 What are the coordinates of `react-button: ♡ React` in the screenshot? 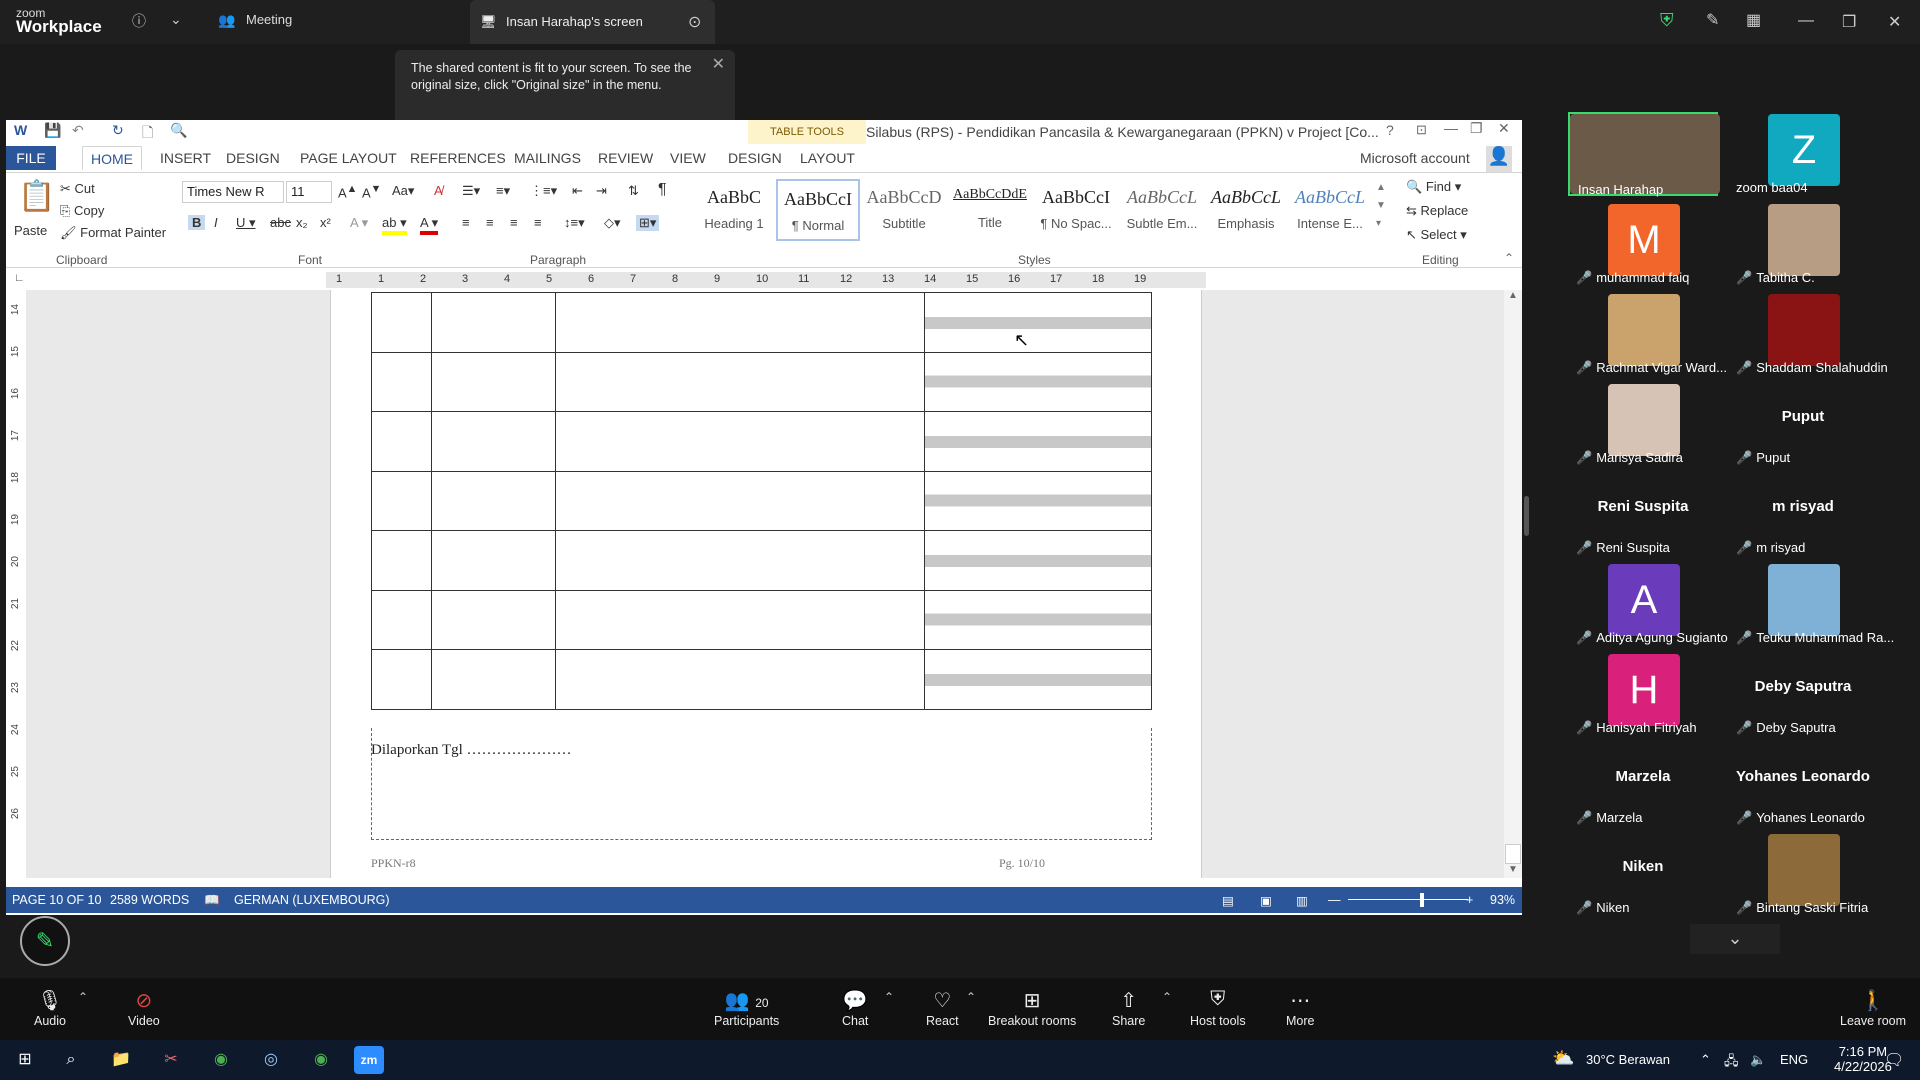 It's located at (942, 1008).